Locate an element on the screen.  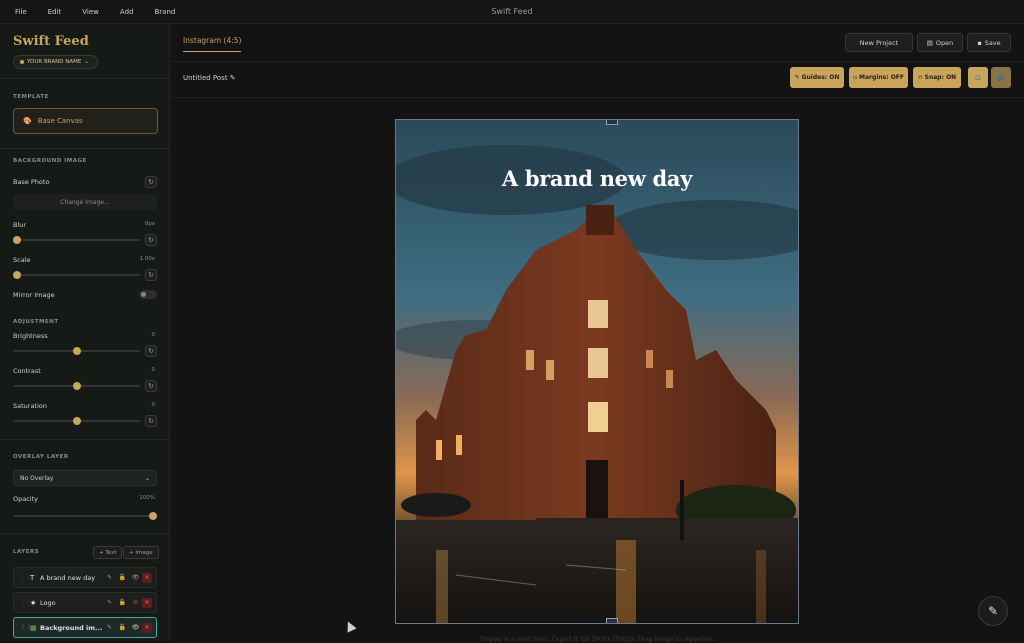
opacity-label: Opacity is located at coordinates (26, 499).